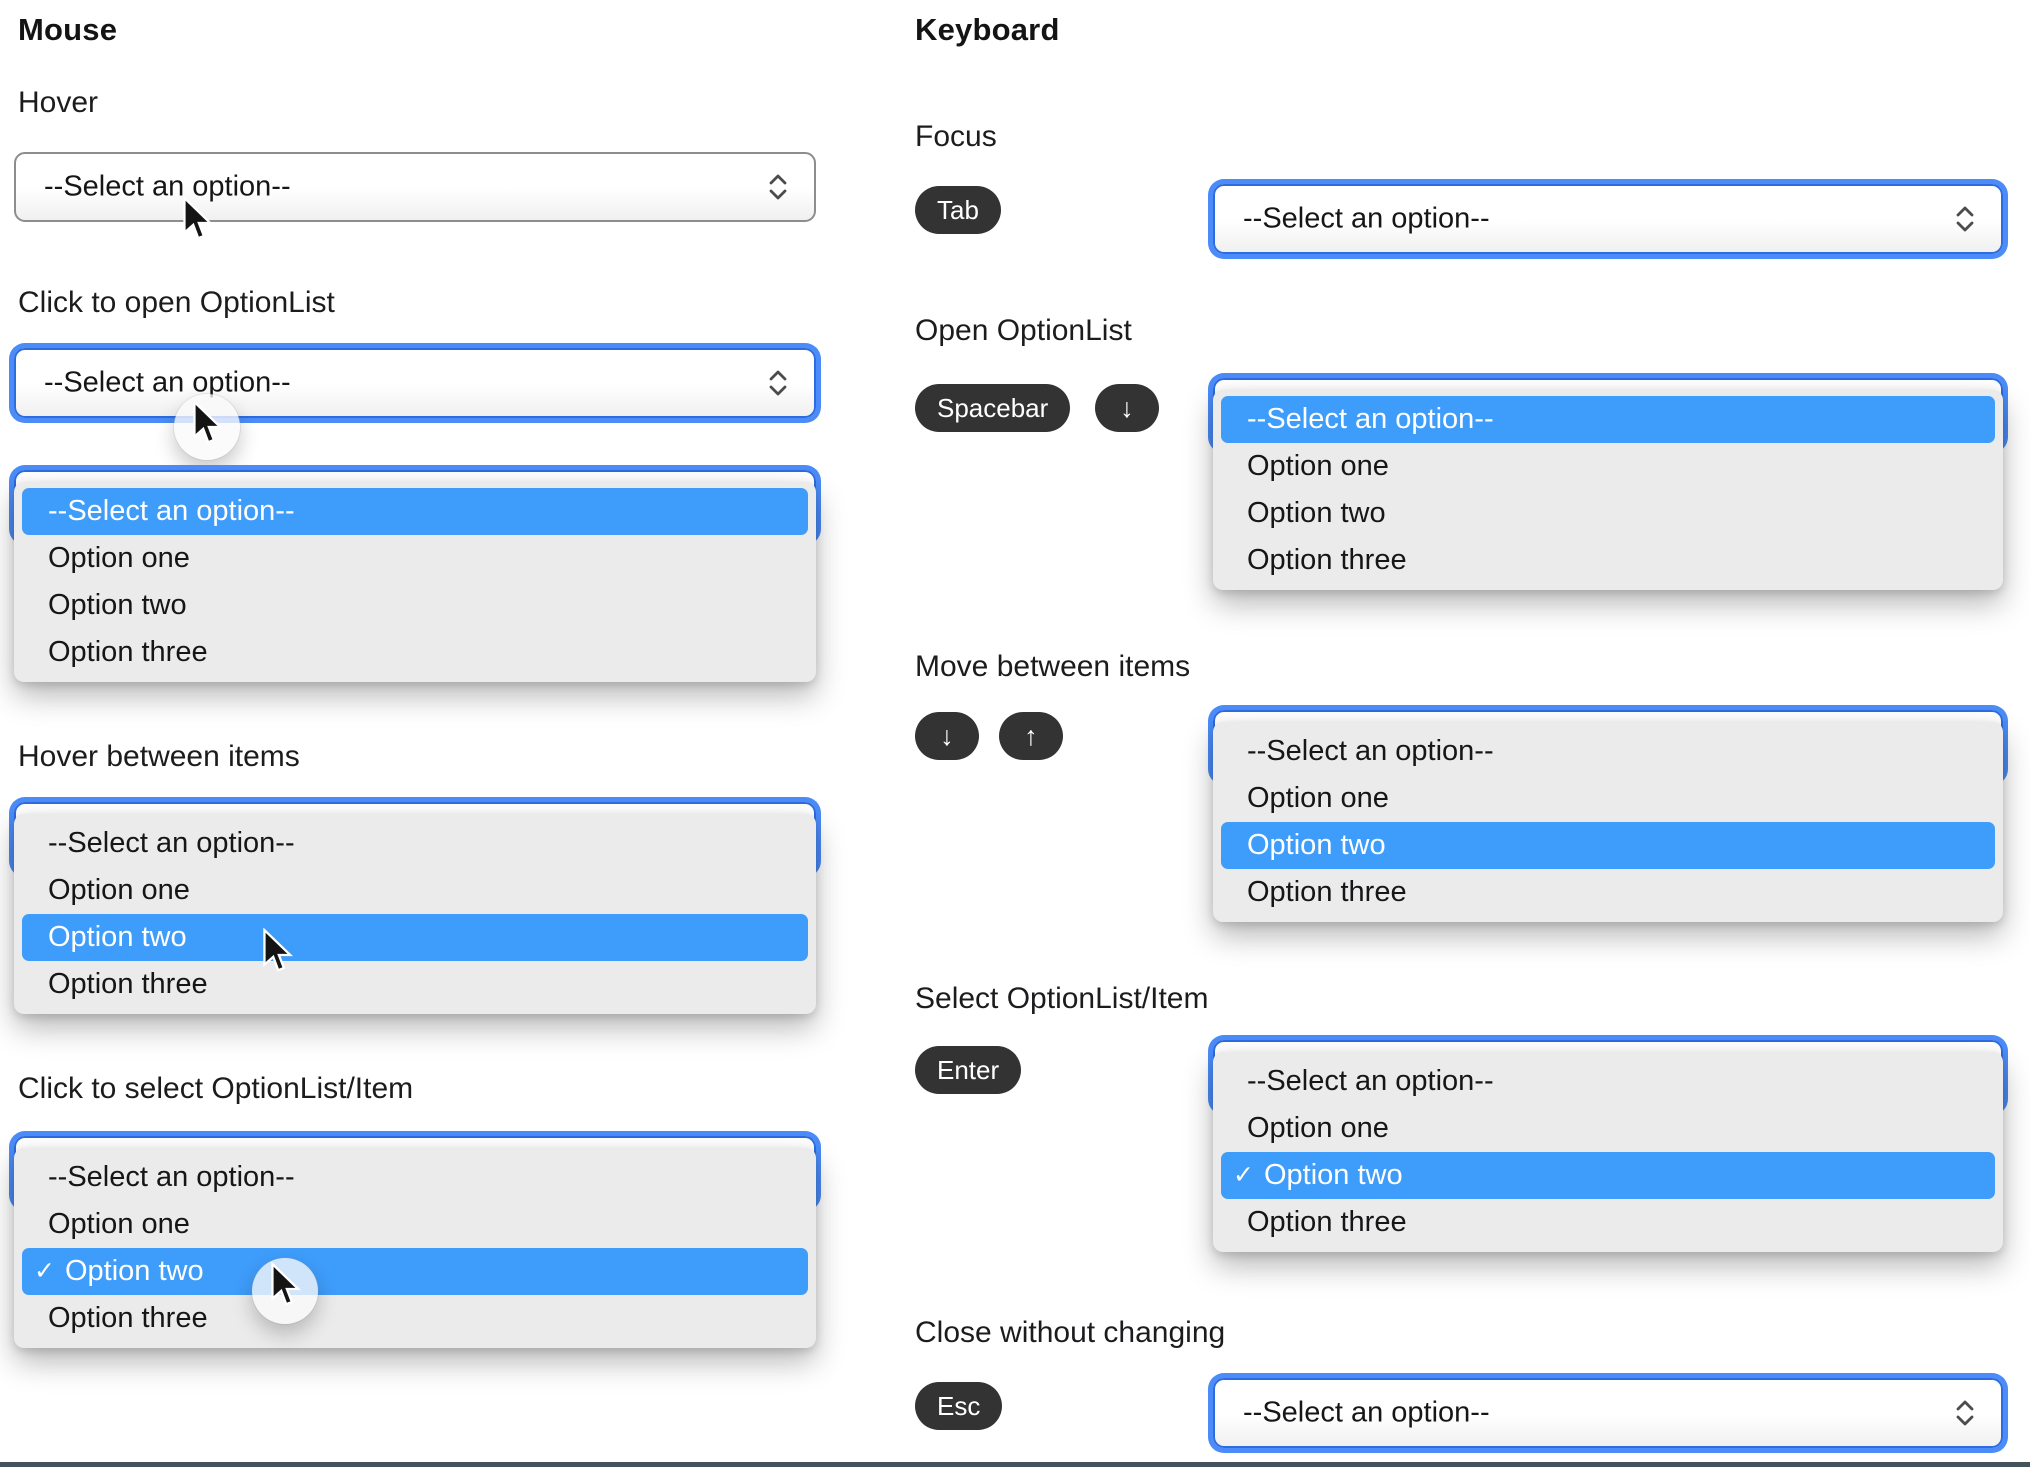 The height and width of the screenshot is (1471, 2030). I want to click on open-optionlist-section-label: Open OptionList, so click(1023, 330).